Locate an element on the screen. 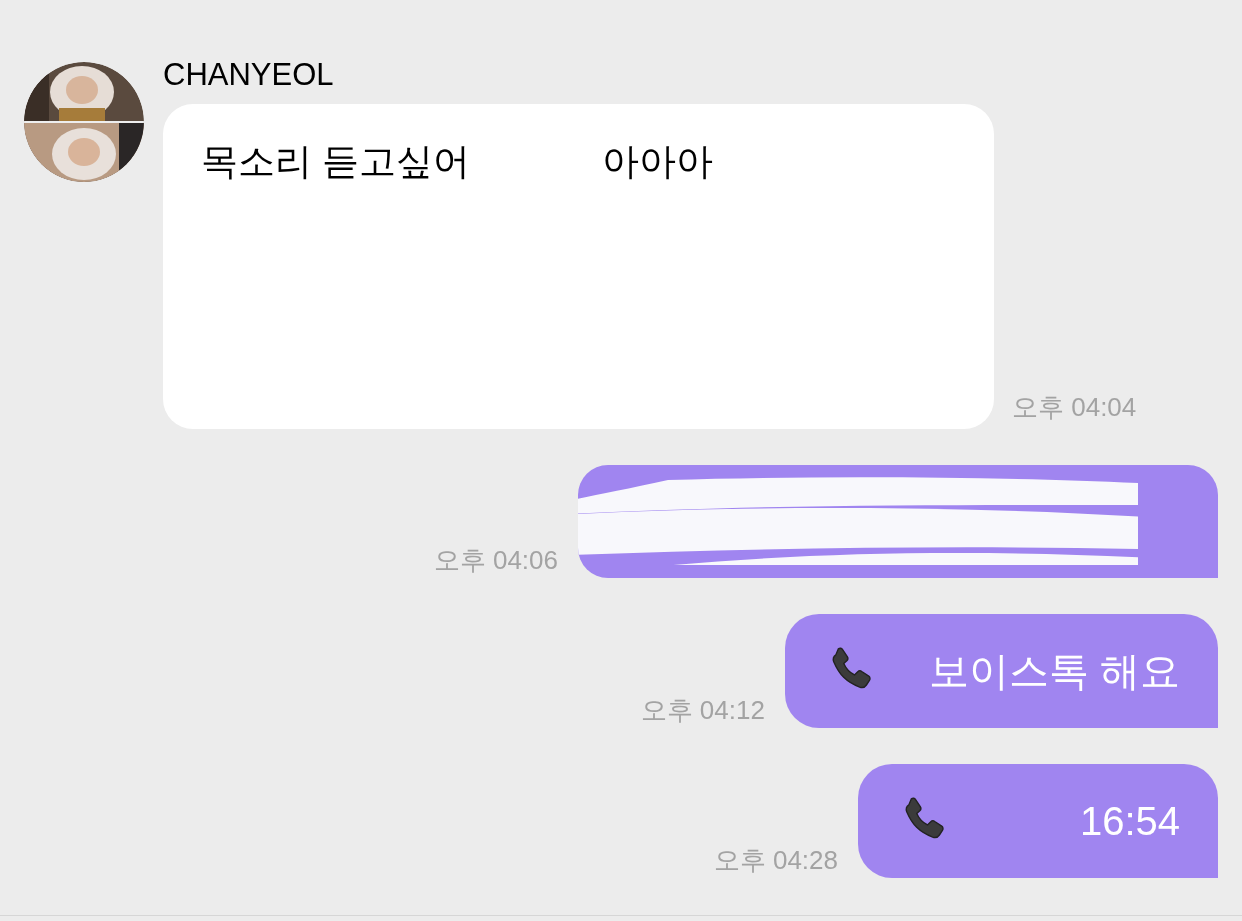  message-time: 오후 04:06 is located at coordinates (495, 560).